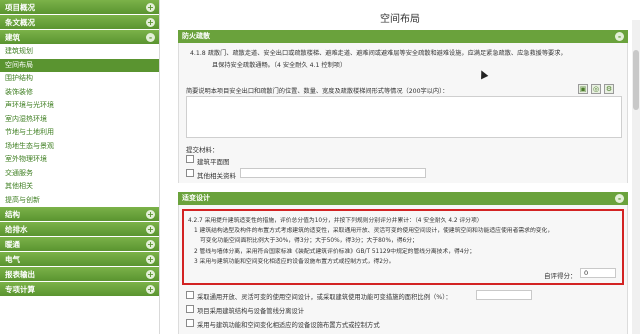 The image size is (640, 334). I want to click on toolbar: ▣ ◎ ⚙, so click(596, 89).